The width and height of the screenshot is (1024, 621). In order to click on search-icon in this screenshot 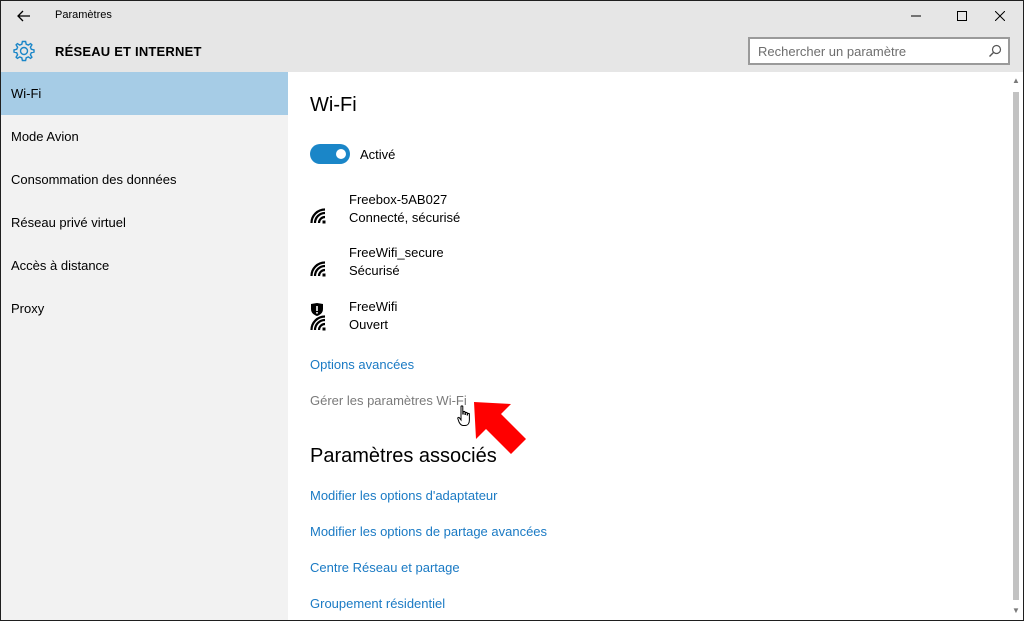, I will do `click(995, 50)`.